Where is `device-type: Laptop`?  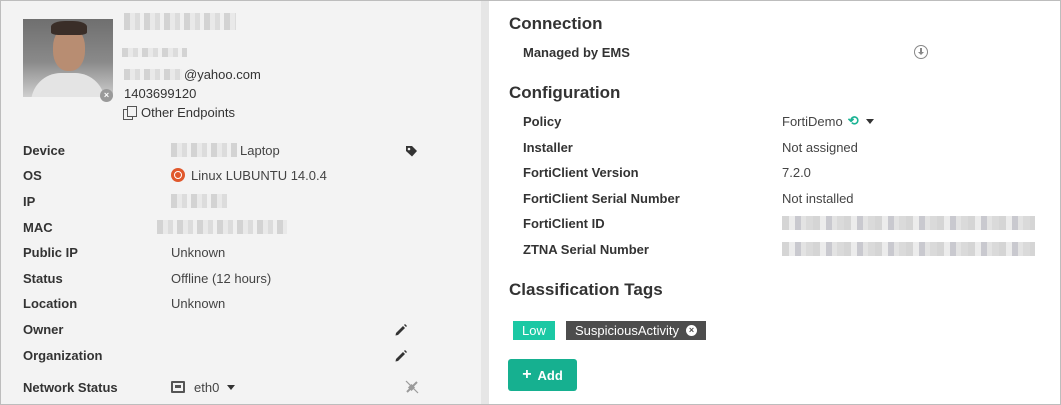
device-type: Laptop is located at coordinates (260, 150).